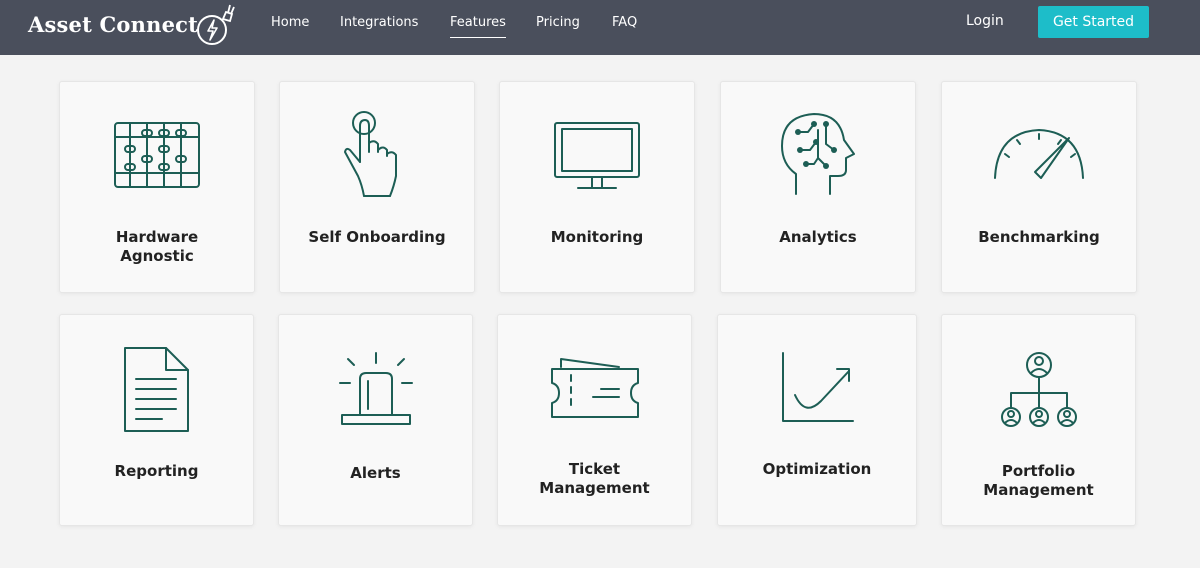 The image size is (1200, 568). I want to click on feature-label: Hardware Agnostic, so click(157, 246).